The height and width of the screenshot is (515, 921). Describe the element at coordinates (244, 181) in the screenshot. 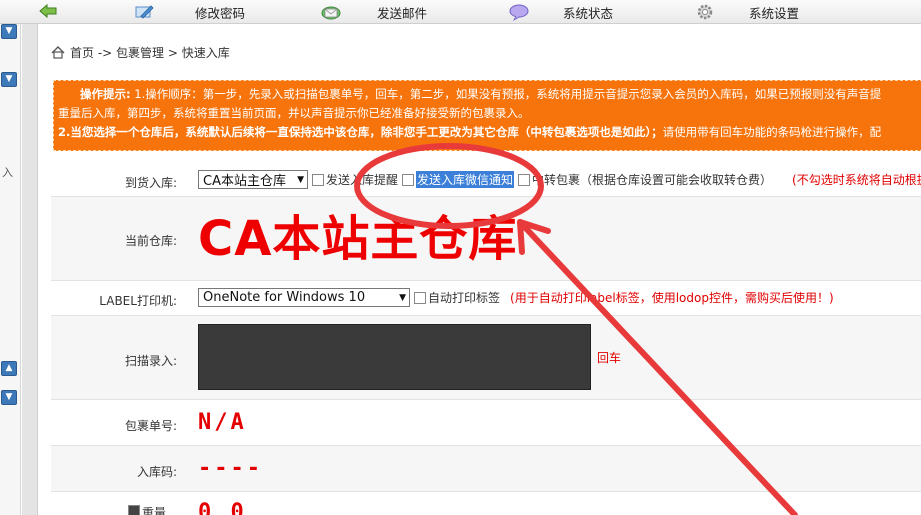

I see `warehouse-select-value: CA本站主仓库` at that location.